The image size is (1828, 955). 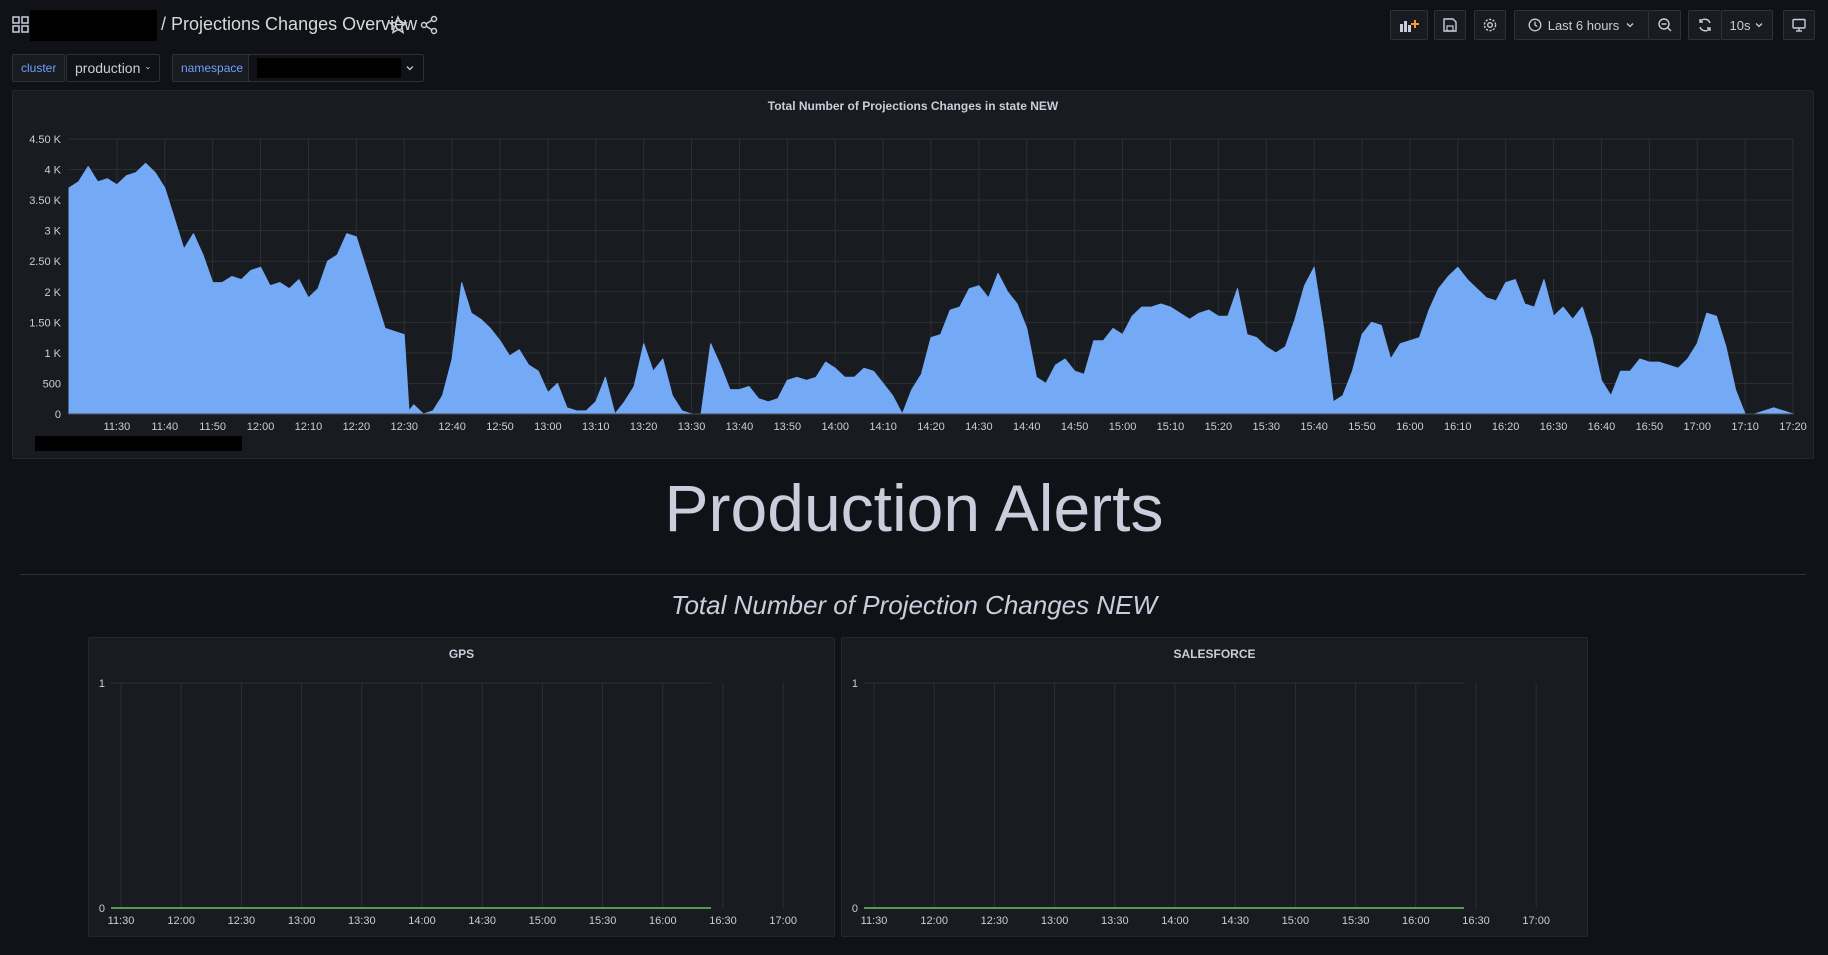 I want to click on monitor-icon, so click(x=1799, y=25).